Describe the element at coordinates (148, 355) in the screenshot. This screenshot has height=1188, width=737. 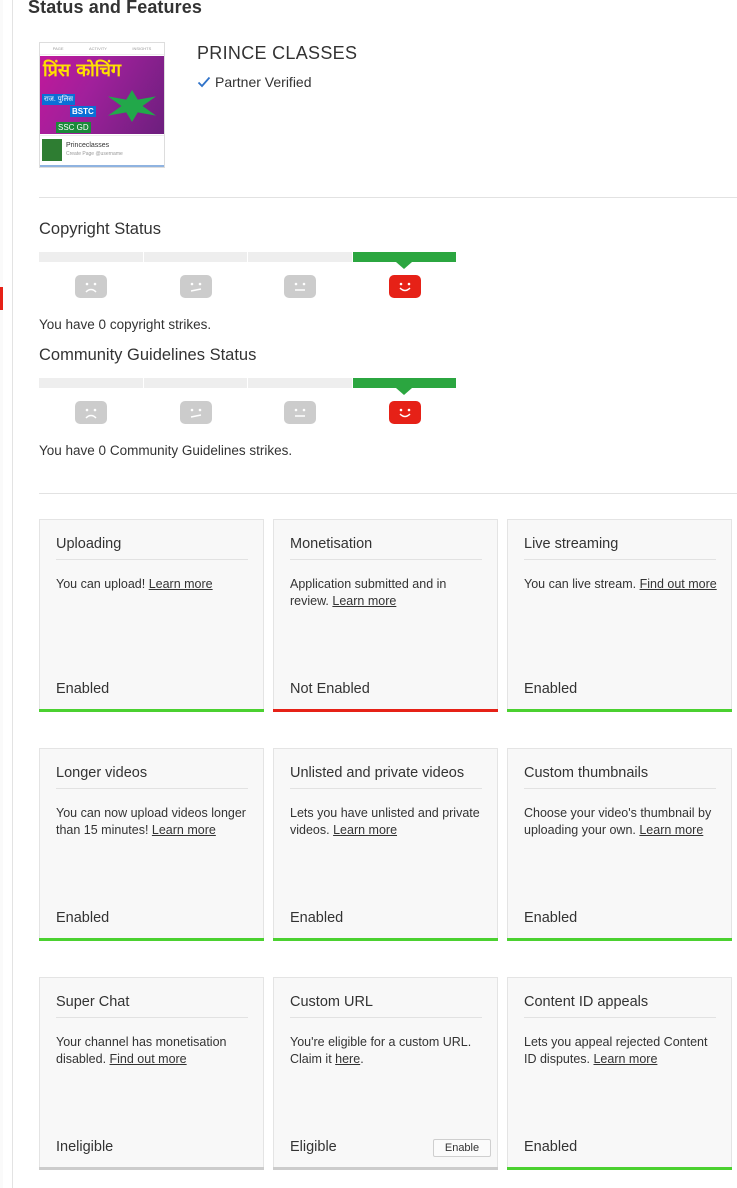
I see `community-status-title: Community Guidelines Status` at that location.